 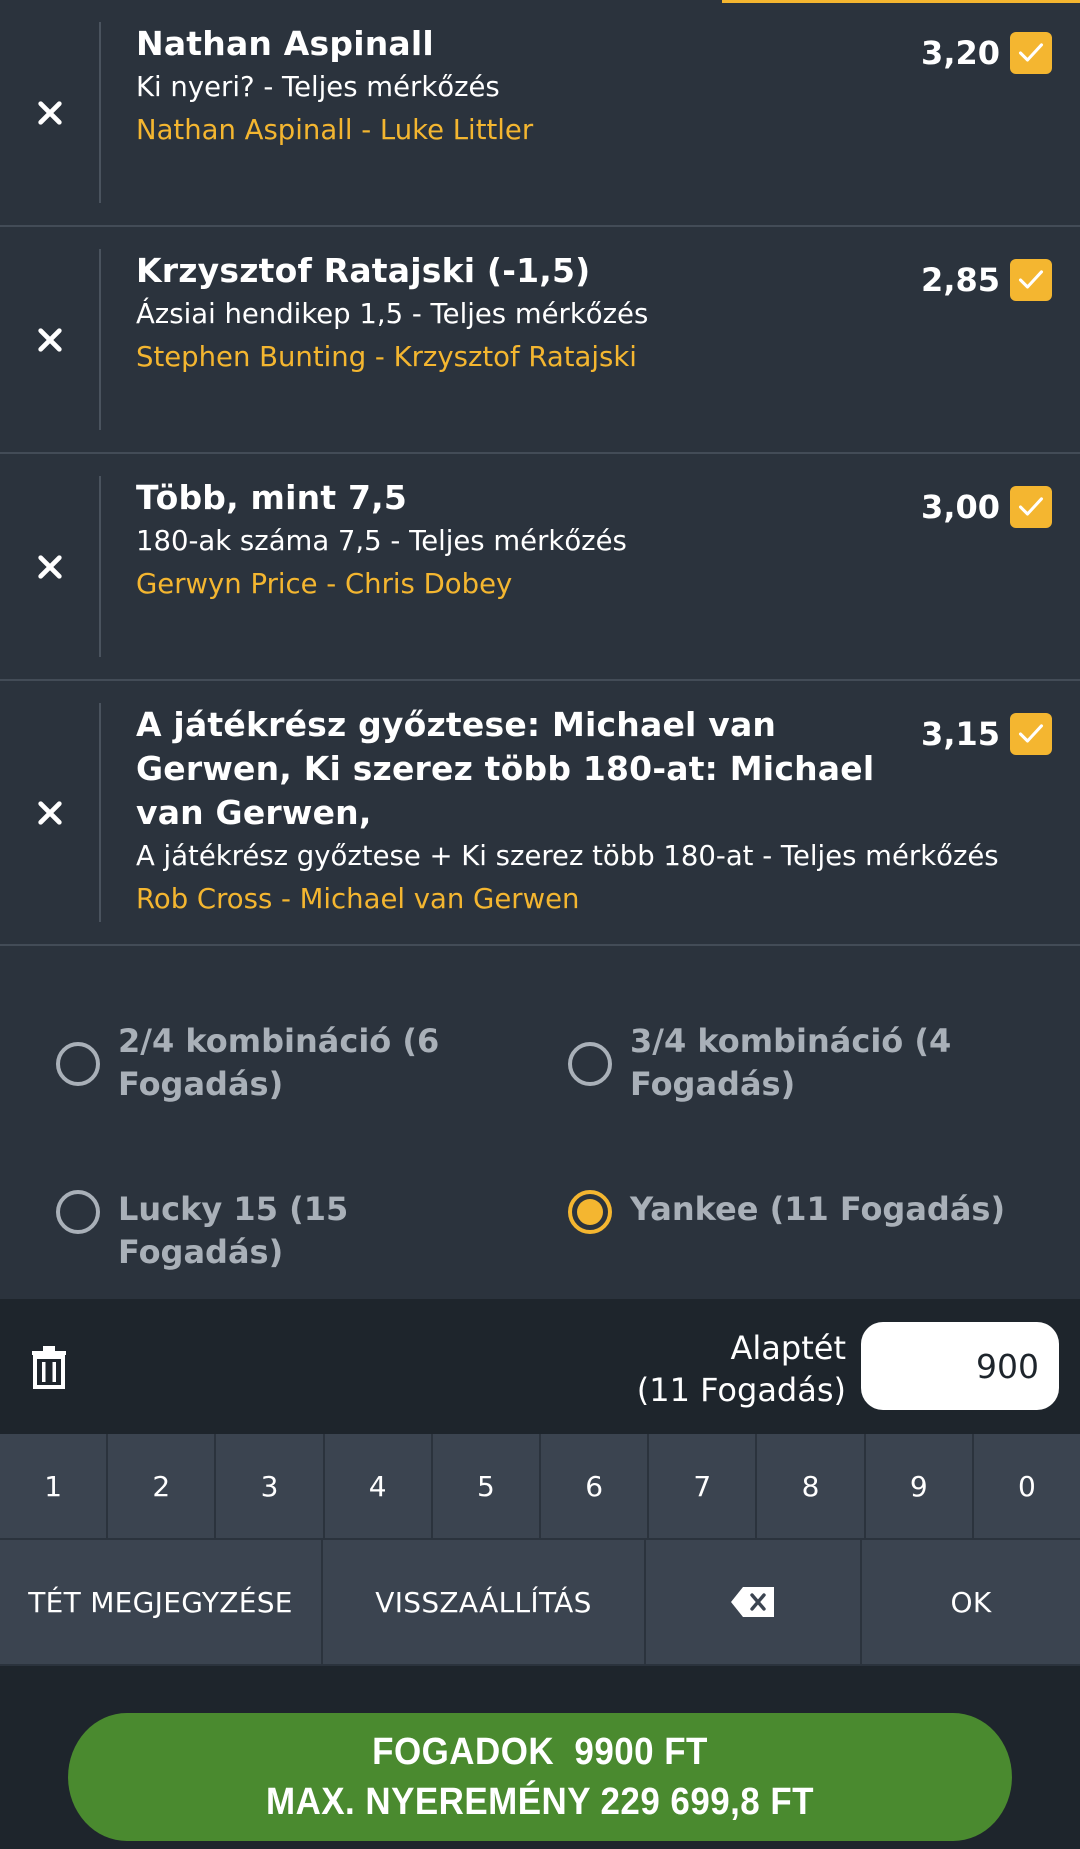 I want to click on key-4: 4, so click(x=378, y=1487).